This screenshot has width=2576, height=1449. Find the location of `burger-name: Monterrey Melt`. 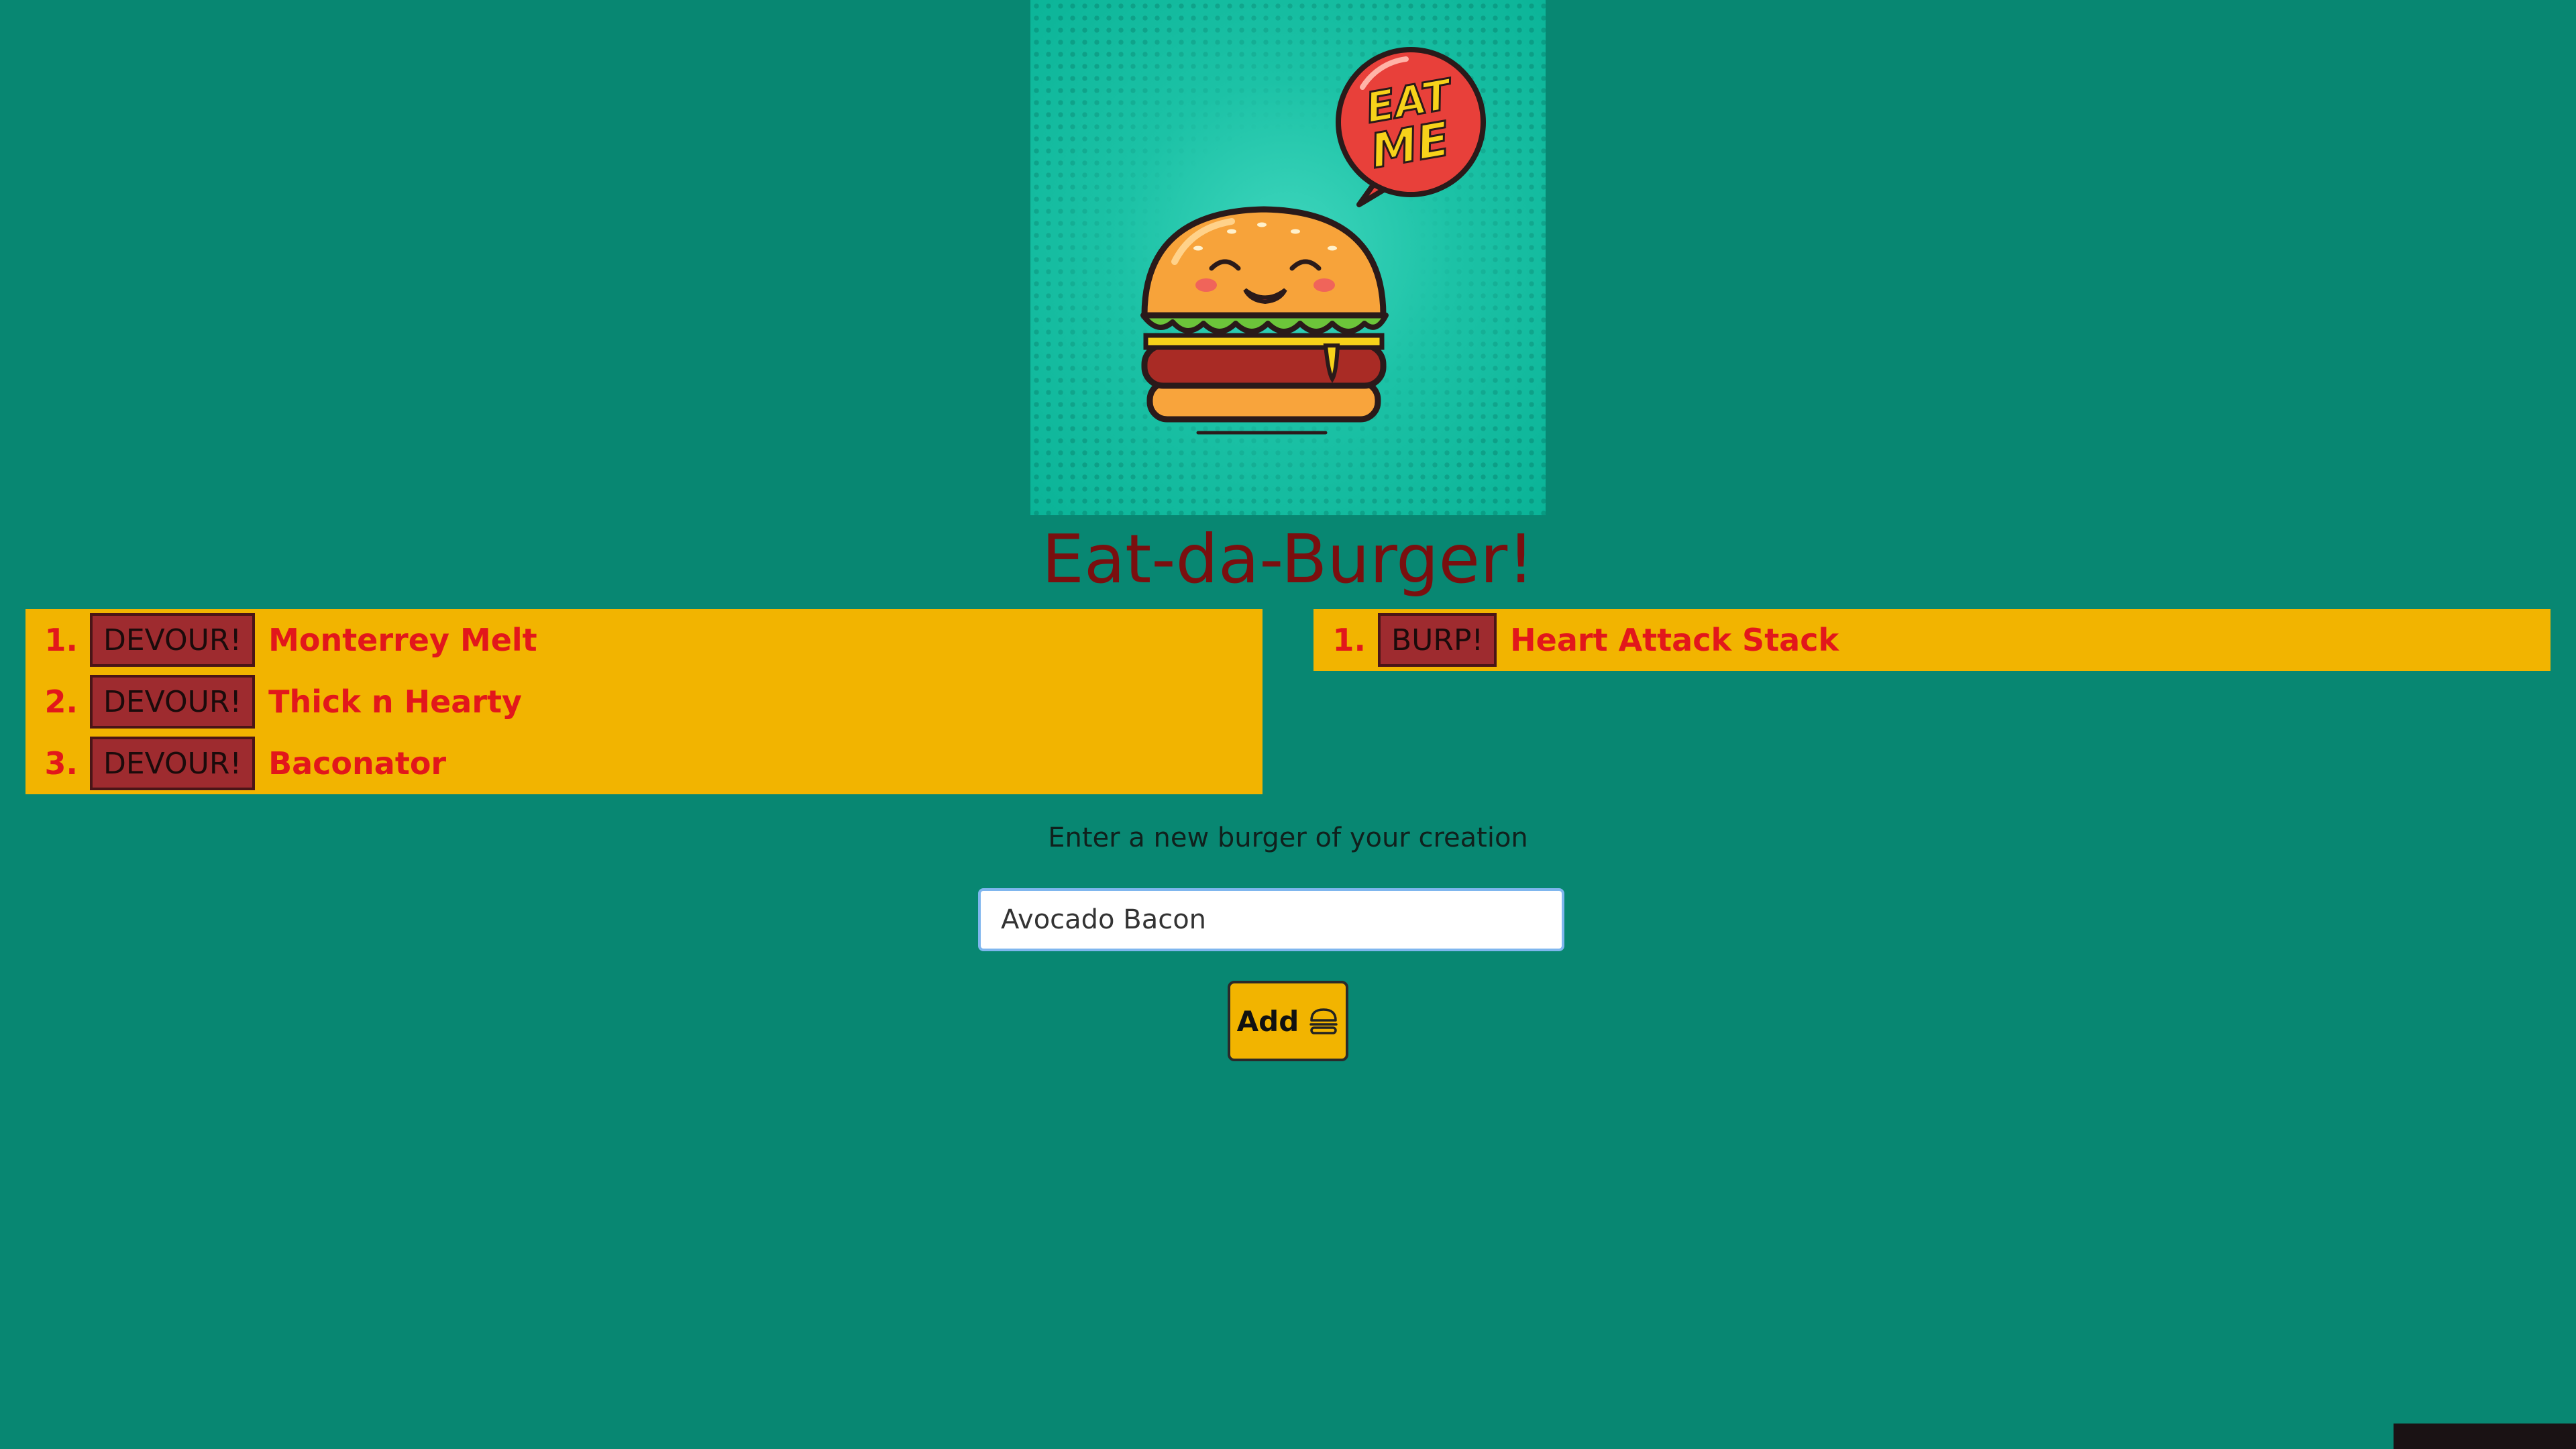

burger-name: Monterrey Melt is located at coordinates (402, 640).